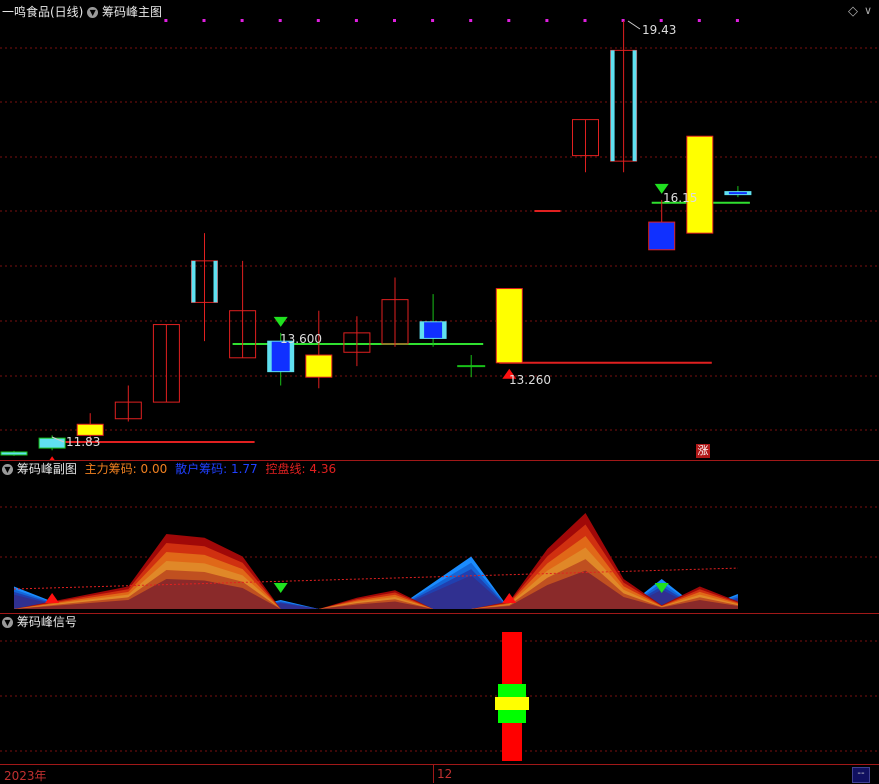 The image size is (879, 784). What do you see at coordinates (451, 20) in the screenshot?
I see `top-dots` at bounding box center [451, 20].